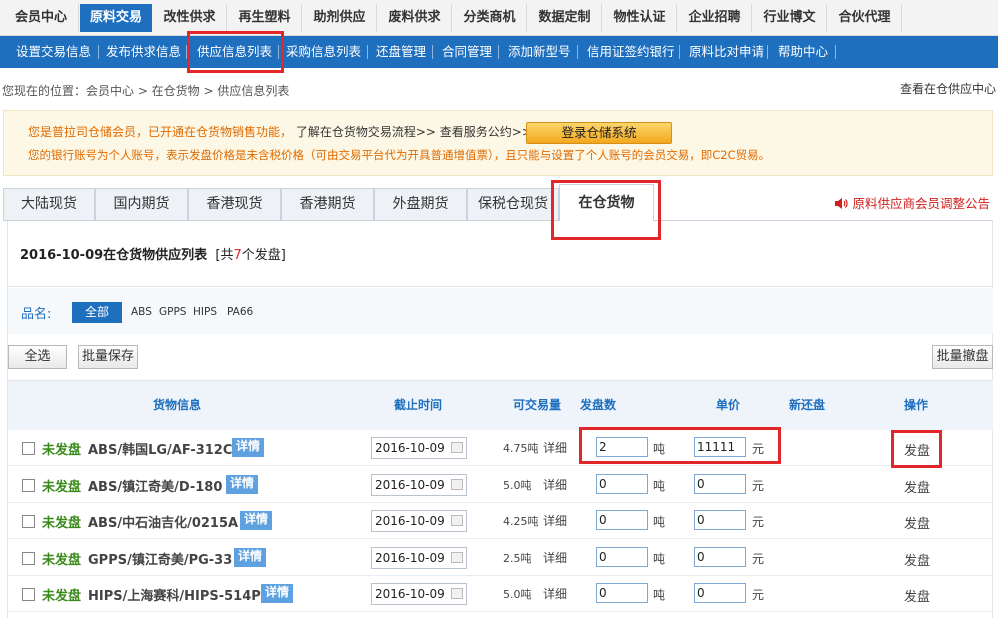  What do you see at coordinates (265, 18) in the screenshot?
I see `top-nav-item-recycled-plastic: 再生塑料` at bounding box center [265, 18].